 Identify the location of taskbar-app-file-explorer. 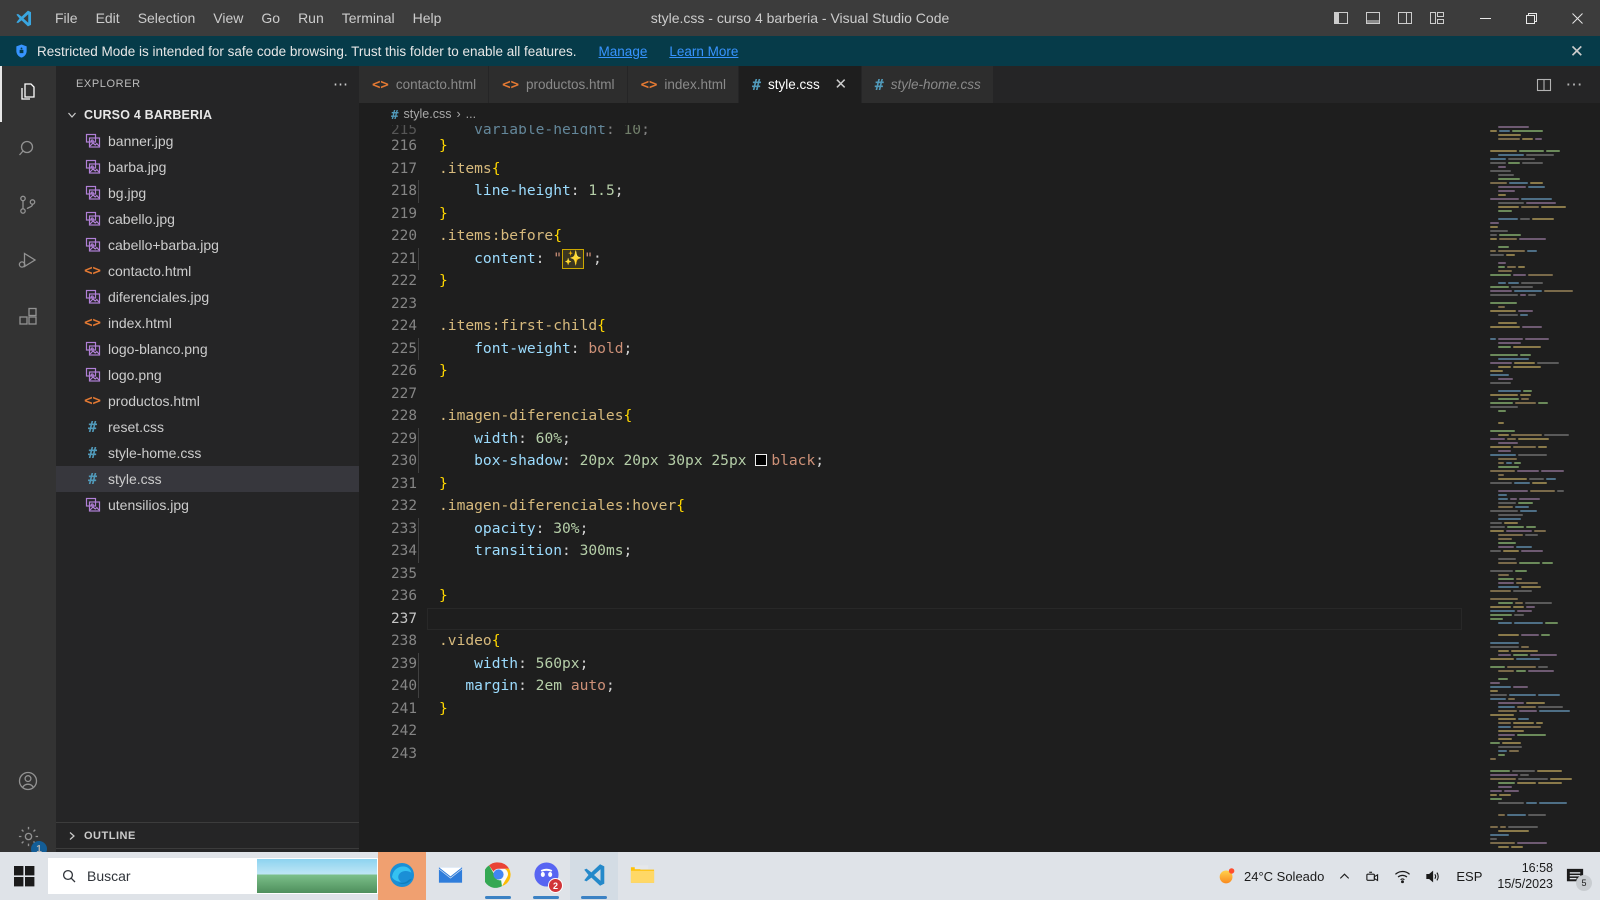
(642, 876).